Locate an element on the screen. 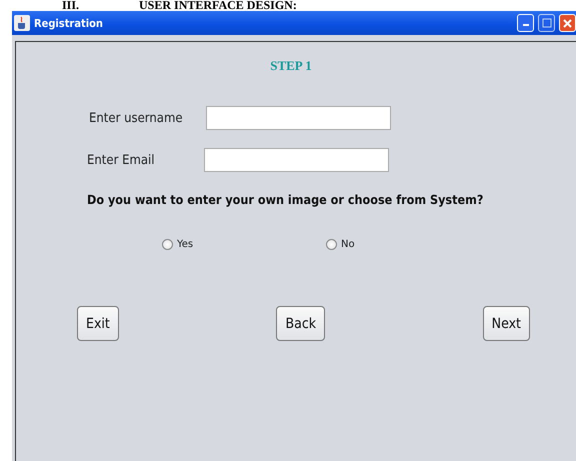 The image size is (576, 461). close-button is located at coordinates (567, 23).